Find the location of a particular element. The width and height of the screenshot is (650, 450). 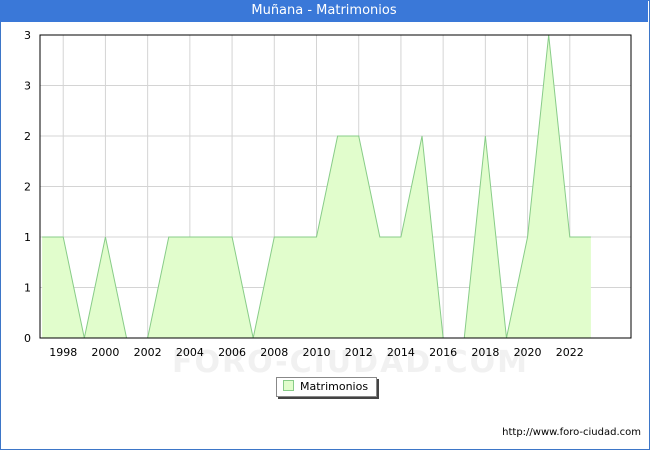

source-link: http://www.foro-ciudad.com is located at coordinates (571, 432).